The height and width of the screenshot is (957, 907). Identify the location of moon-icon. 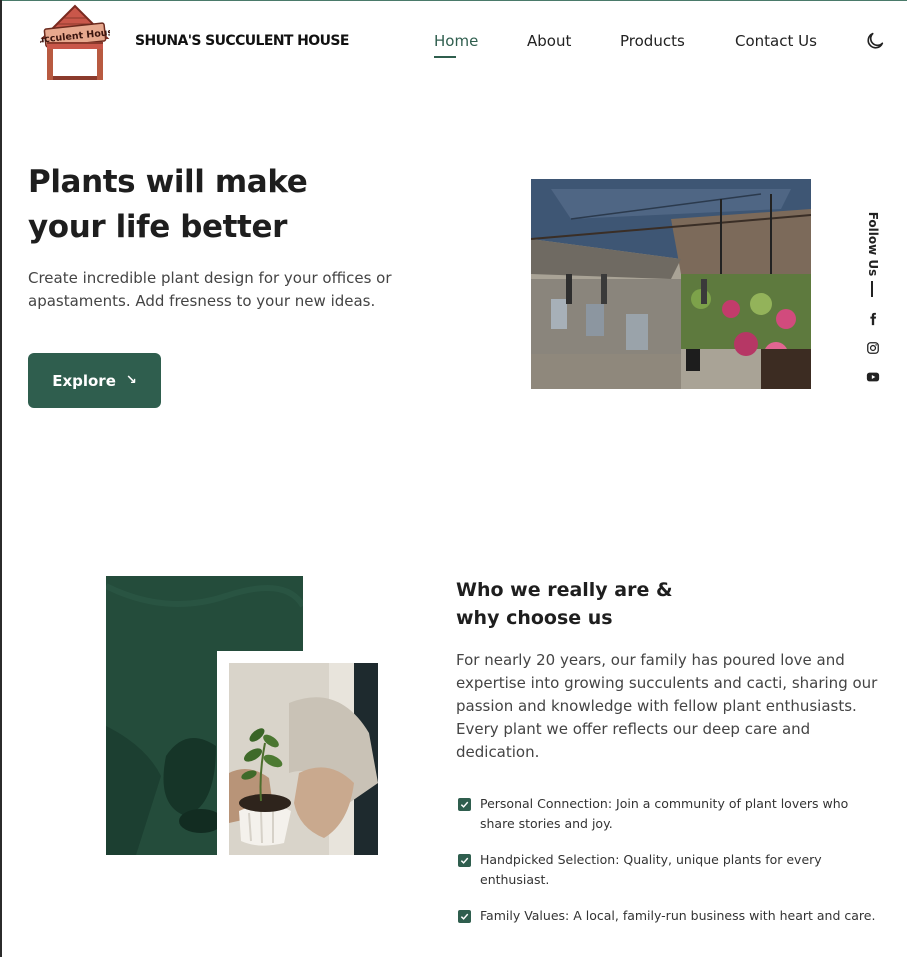
(875, 41).